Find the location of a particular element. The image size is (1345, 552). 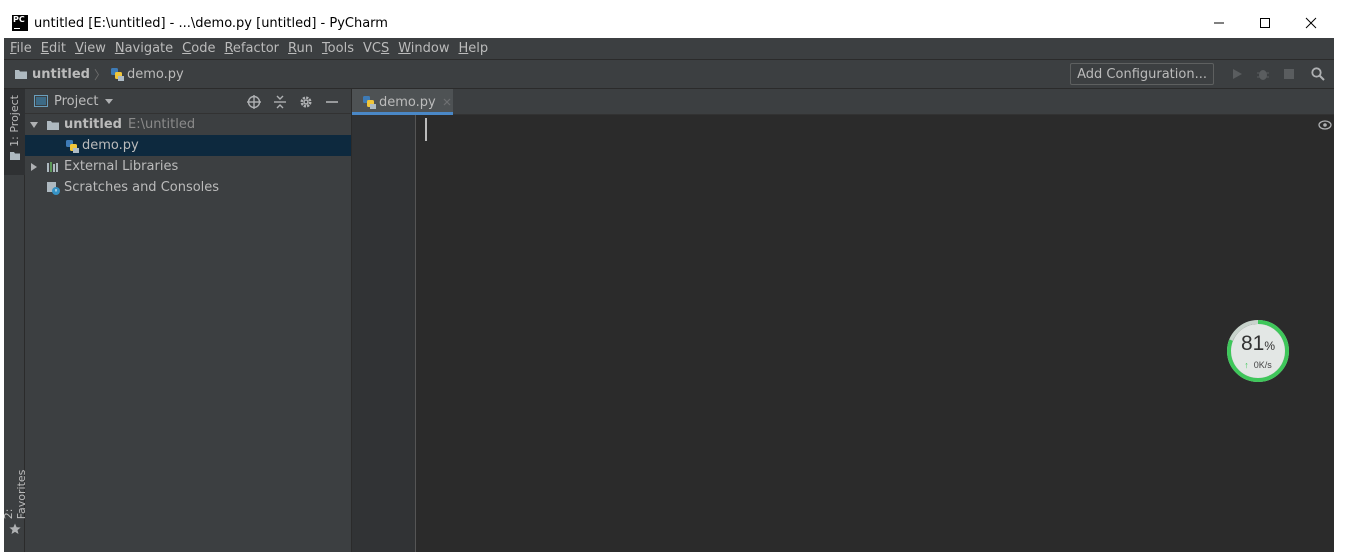

menu-view: View is located at coordinates (90, 48).